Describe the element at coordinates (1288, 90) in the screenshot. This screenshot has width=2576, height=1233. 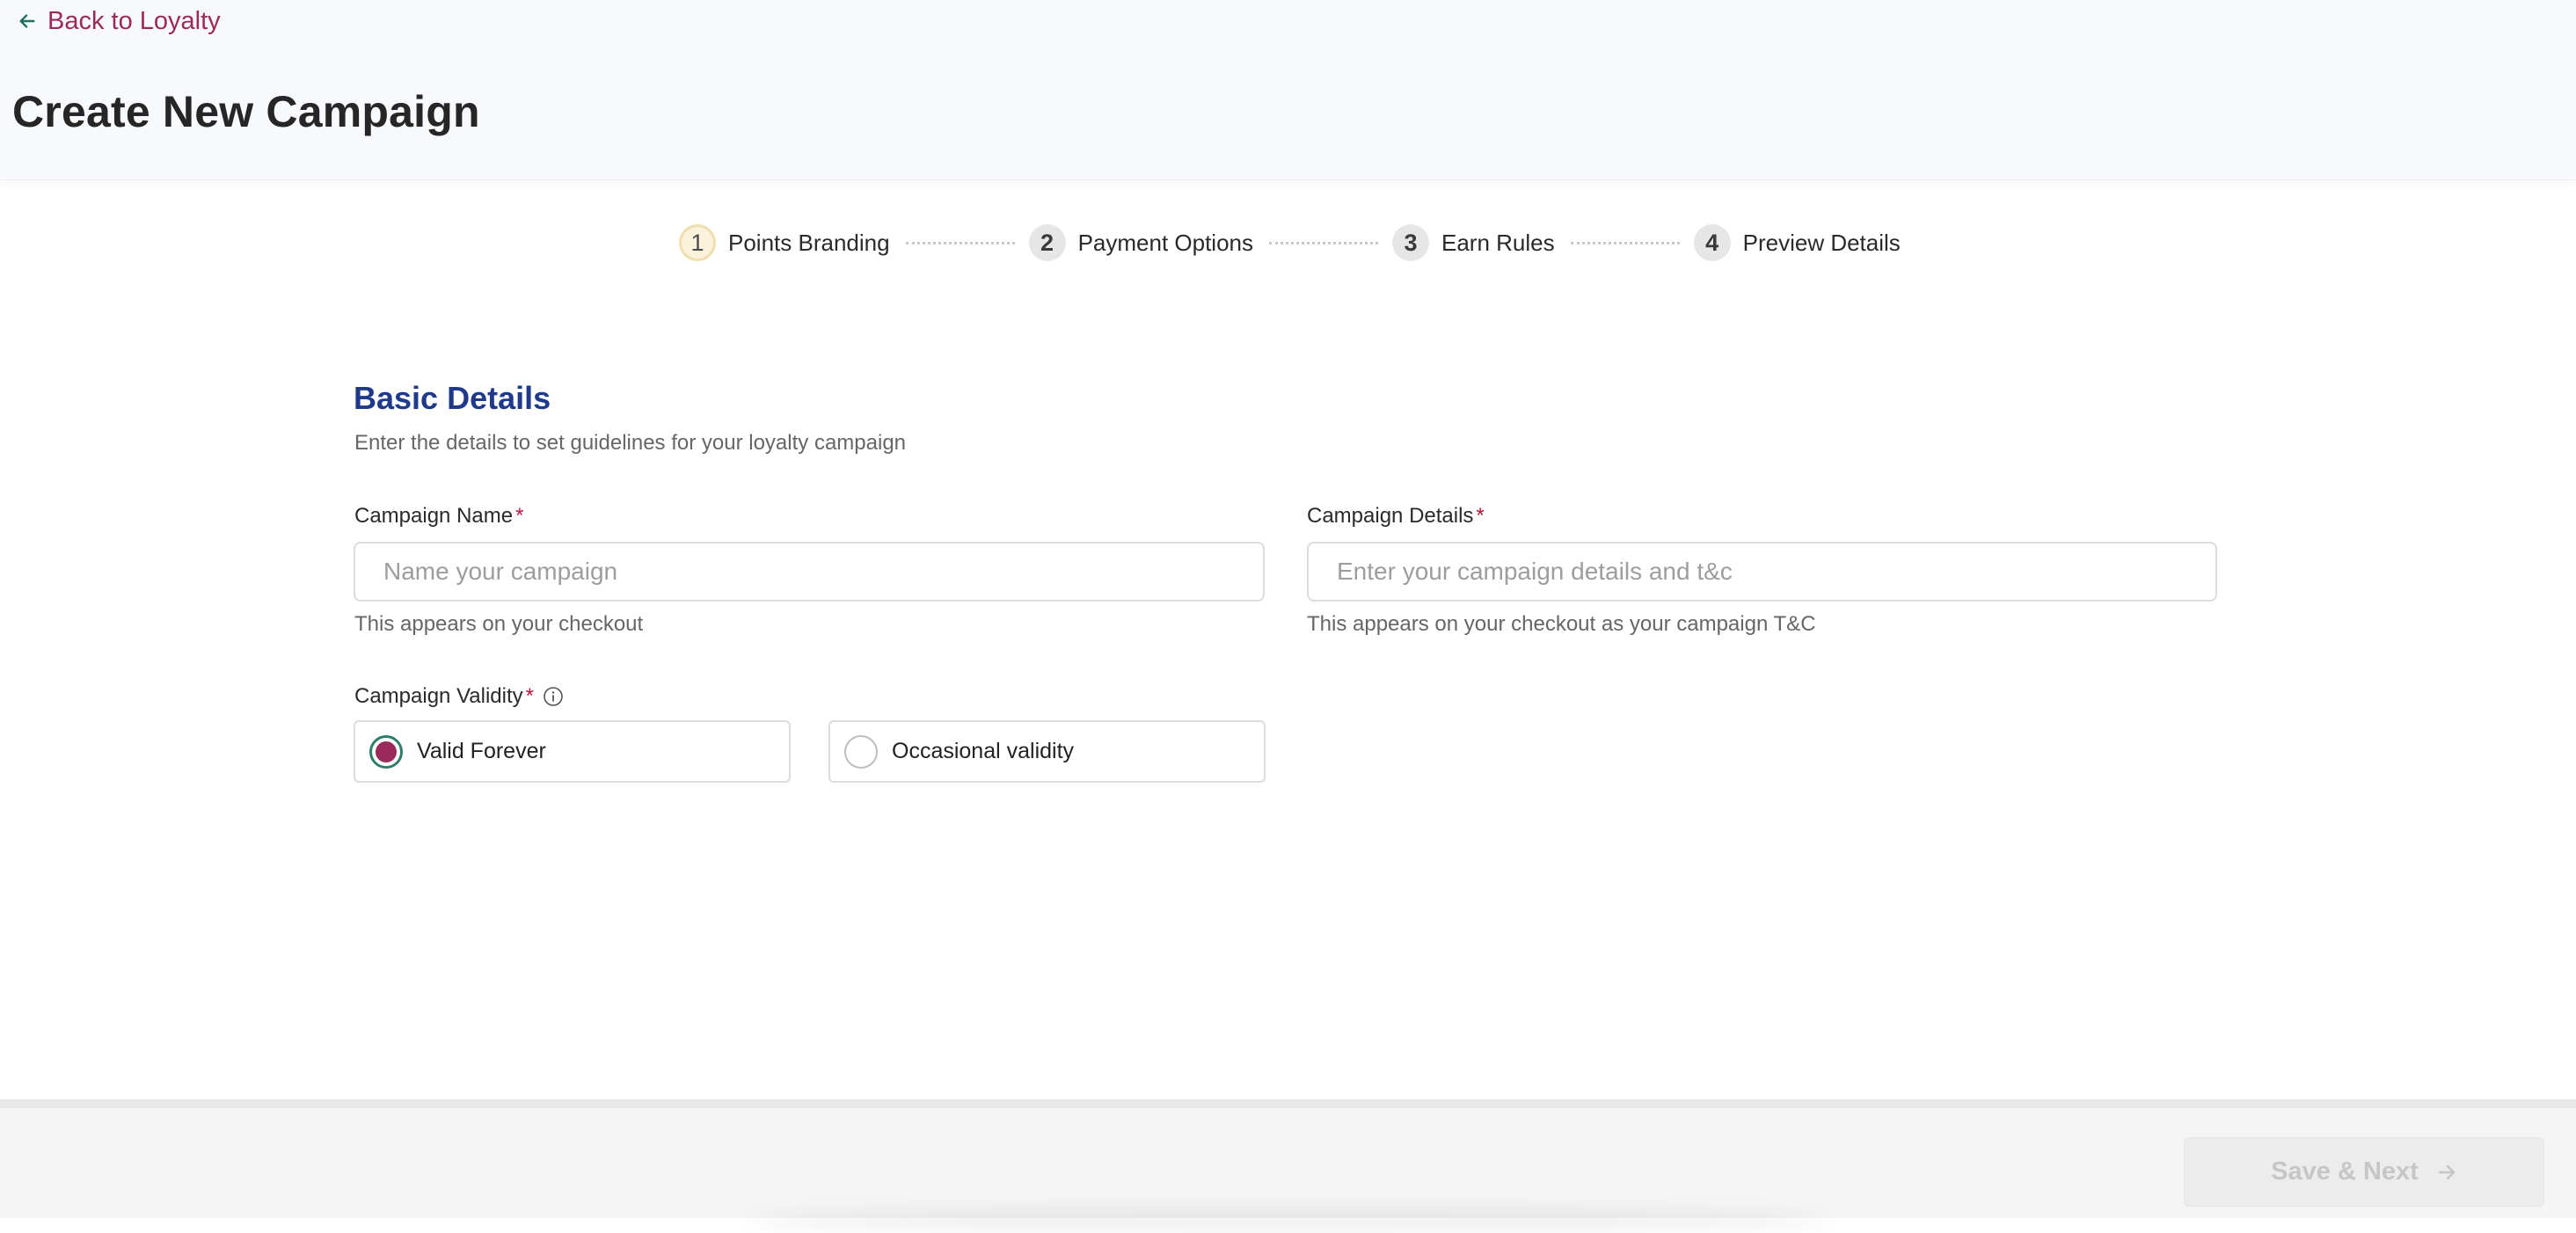
I see `page-header: Back to Loyalty Create New Campaign` at that location.